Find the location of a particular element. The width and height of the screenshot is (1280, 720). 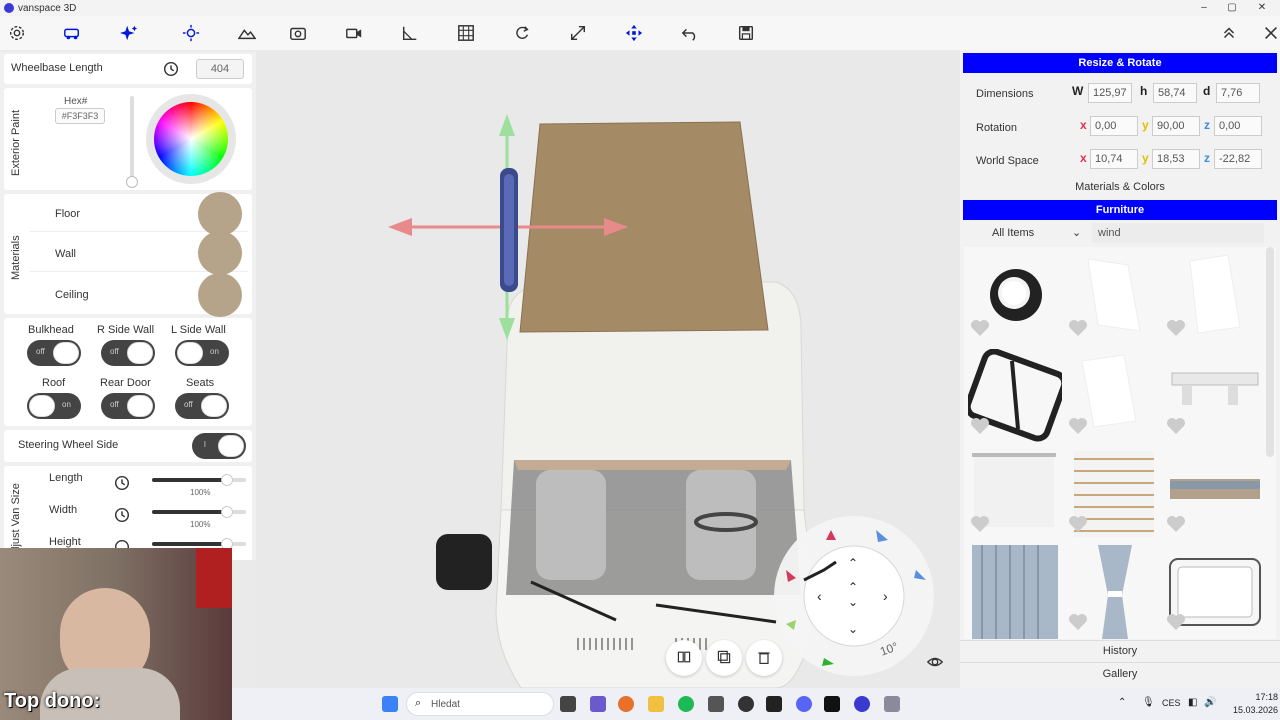

sparkle-icon is located at coordinates (129, 33).